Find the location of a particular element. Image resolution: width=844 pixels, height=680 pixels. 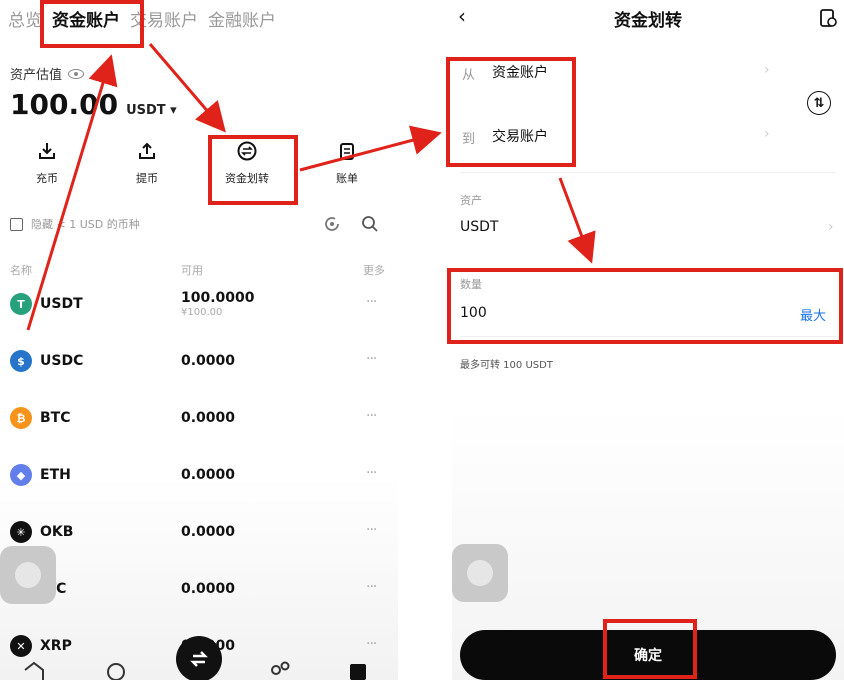

highlight-confirm is located at coordinates (650, 649).